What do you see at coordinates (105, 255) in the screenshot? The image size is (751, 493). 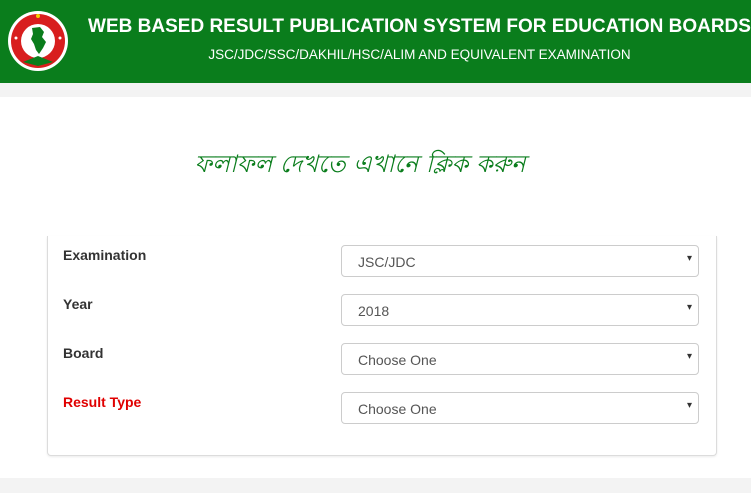 I see `examination-label: Examination` at bounding box center [105, 255].